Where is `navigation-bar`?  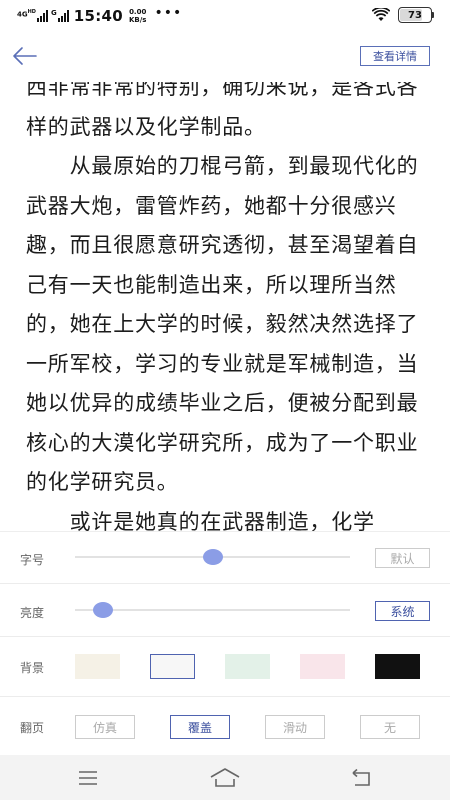
navigation-bar is located at coordinates (225, 777).